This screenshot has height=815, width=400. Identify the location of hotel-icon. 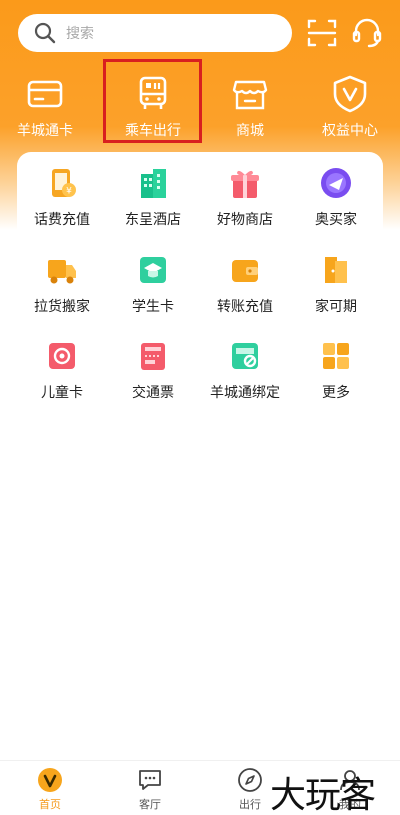
(153, 183).